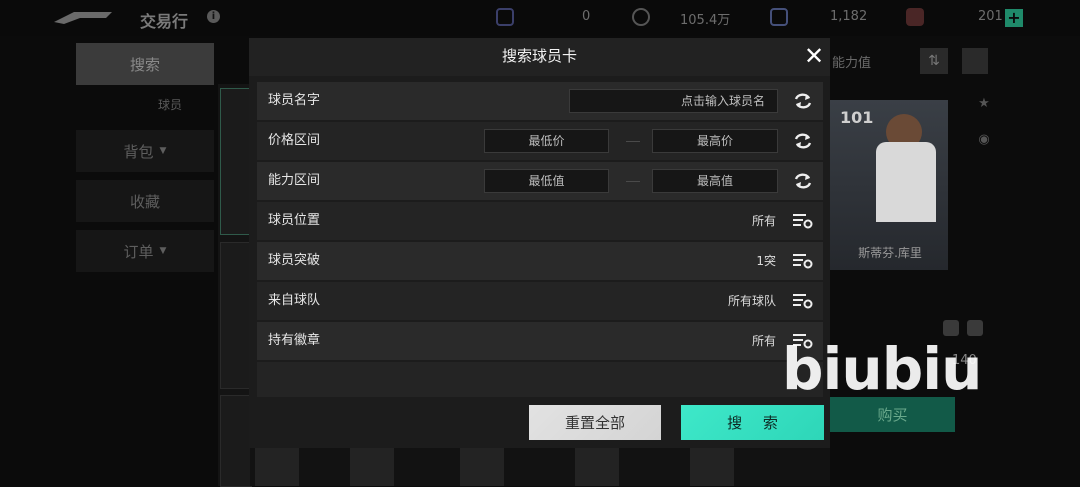  Describe the element at coordinates (641, 17) in the screenshot. I see `clock-icon` at that location.